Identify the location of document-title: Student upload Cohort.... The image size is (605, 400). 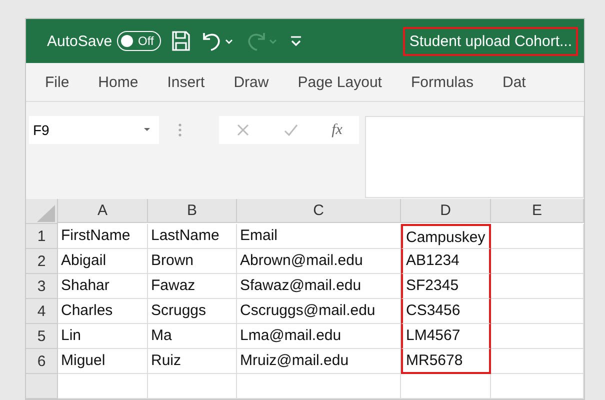
(490, 41).